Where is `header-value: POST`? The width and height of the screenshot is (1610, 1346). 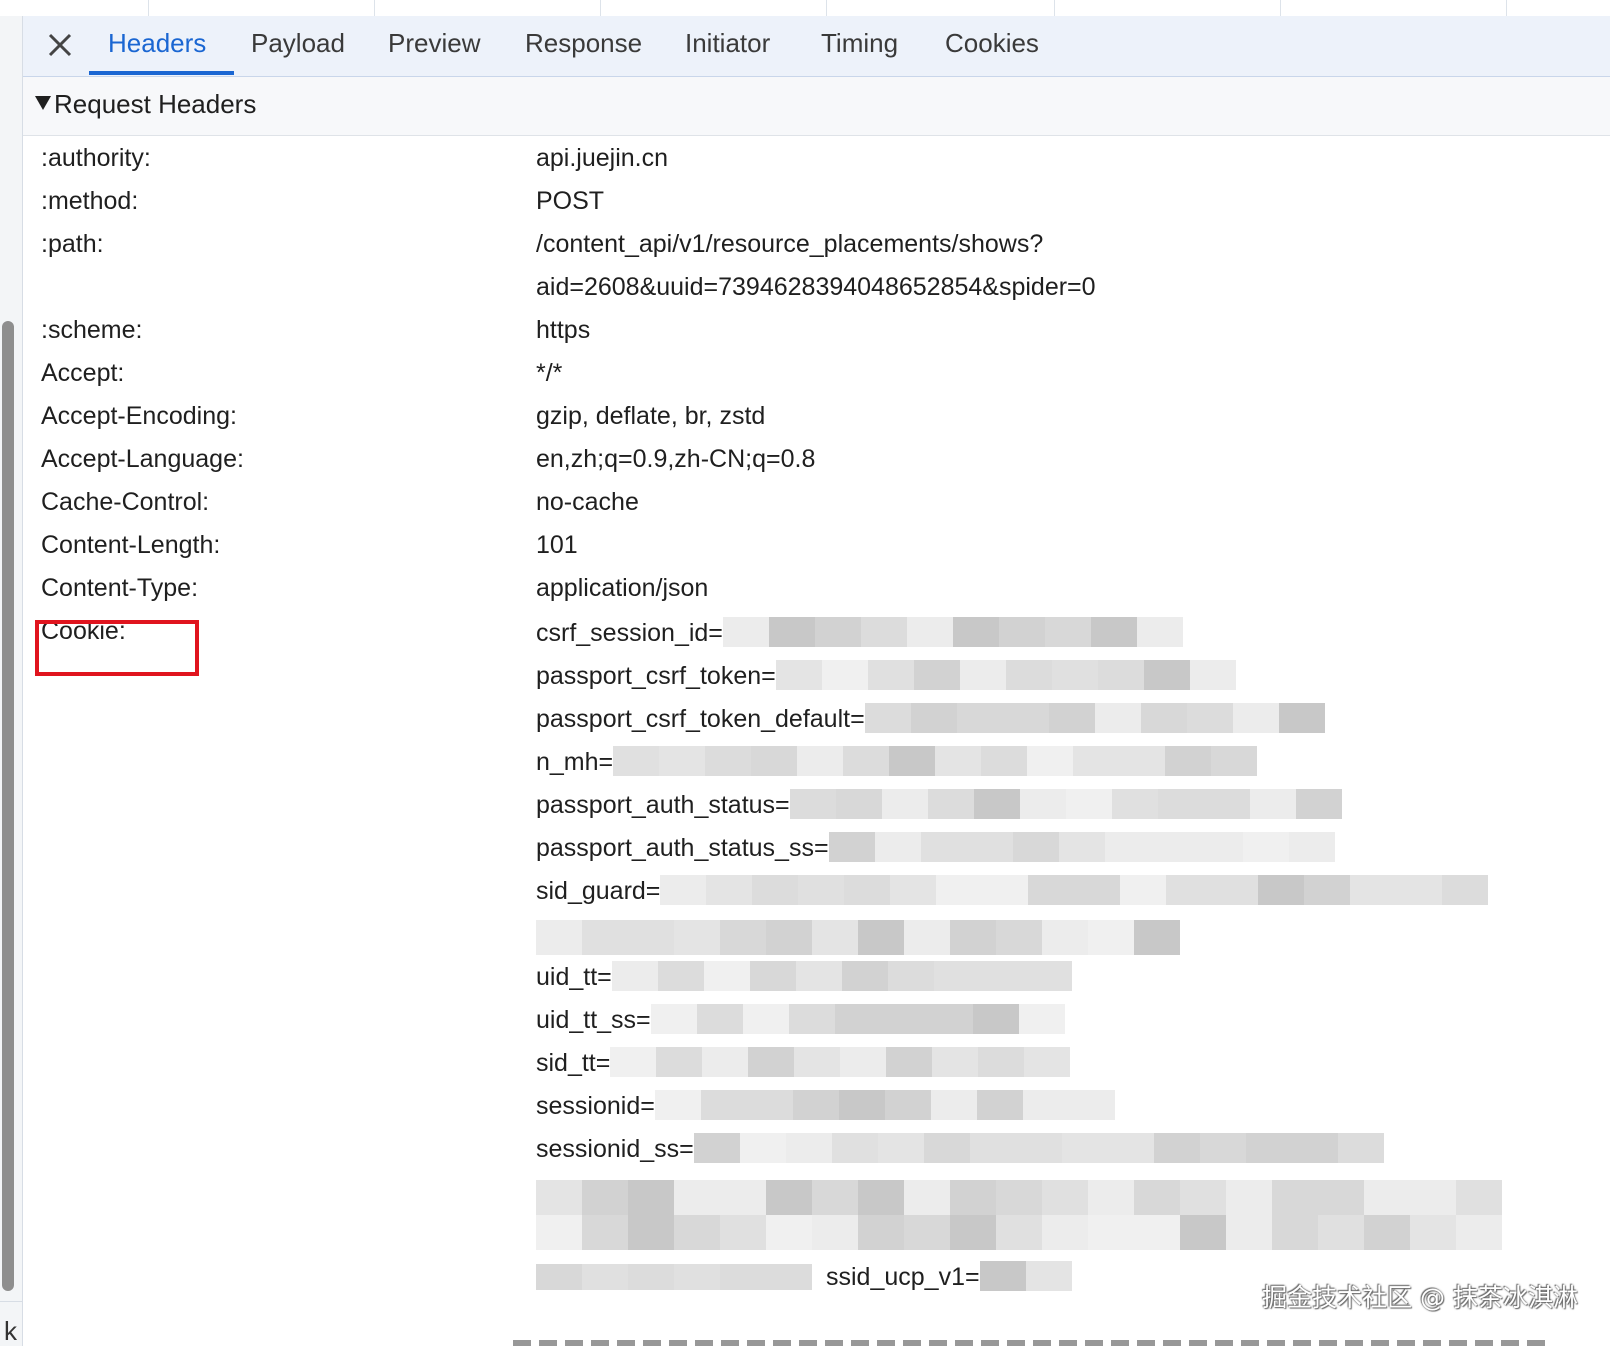 header-value: POST is located at coordinates (570, 201).